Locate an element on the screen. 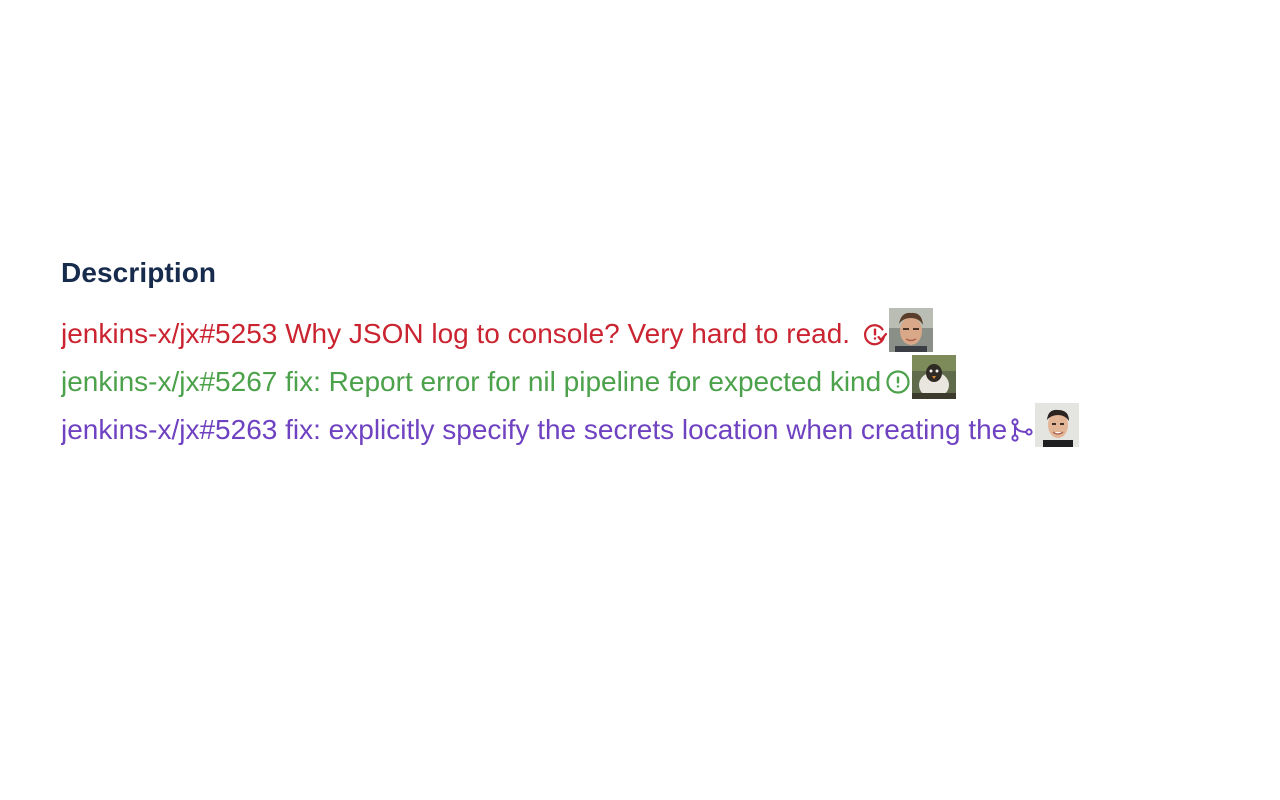 This screenshot has height=800, width=1280. issue-opened-icon is located at coordinates (898, 382).